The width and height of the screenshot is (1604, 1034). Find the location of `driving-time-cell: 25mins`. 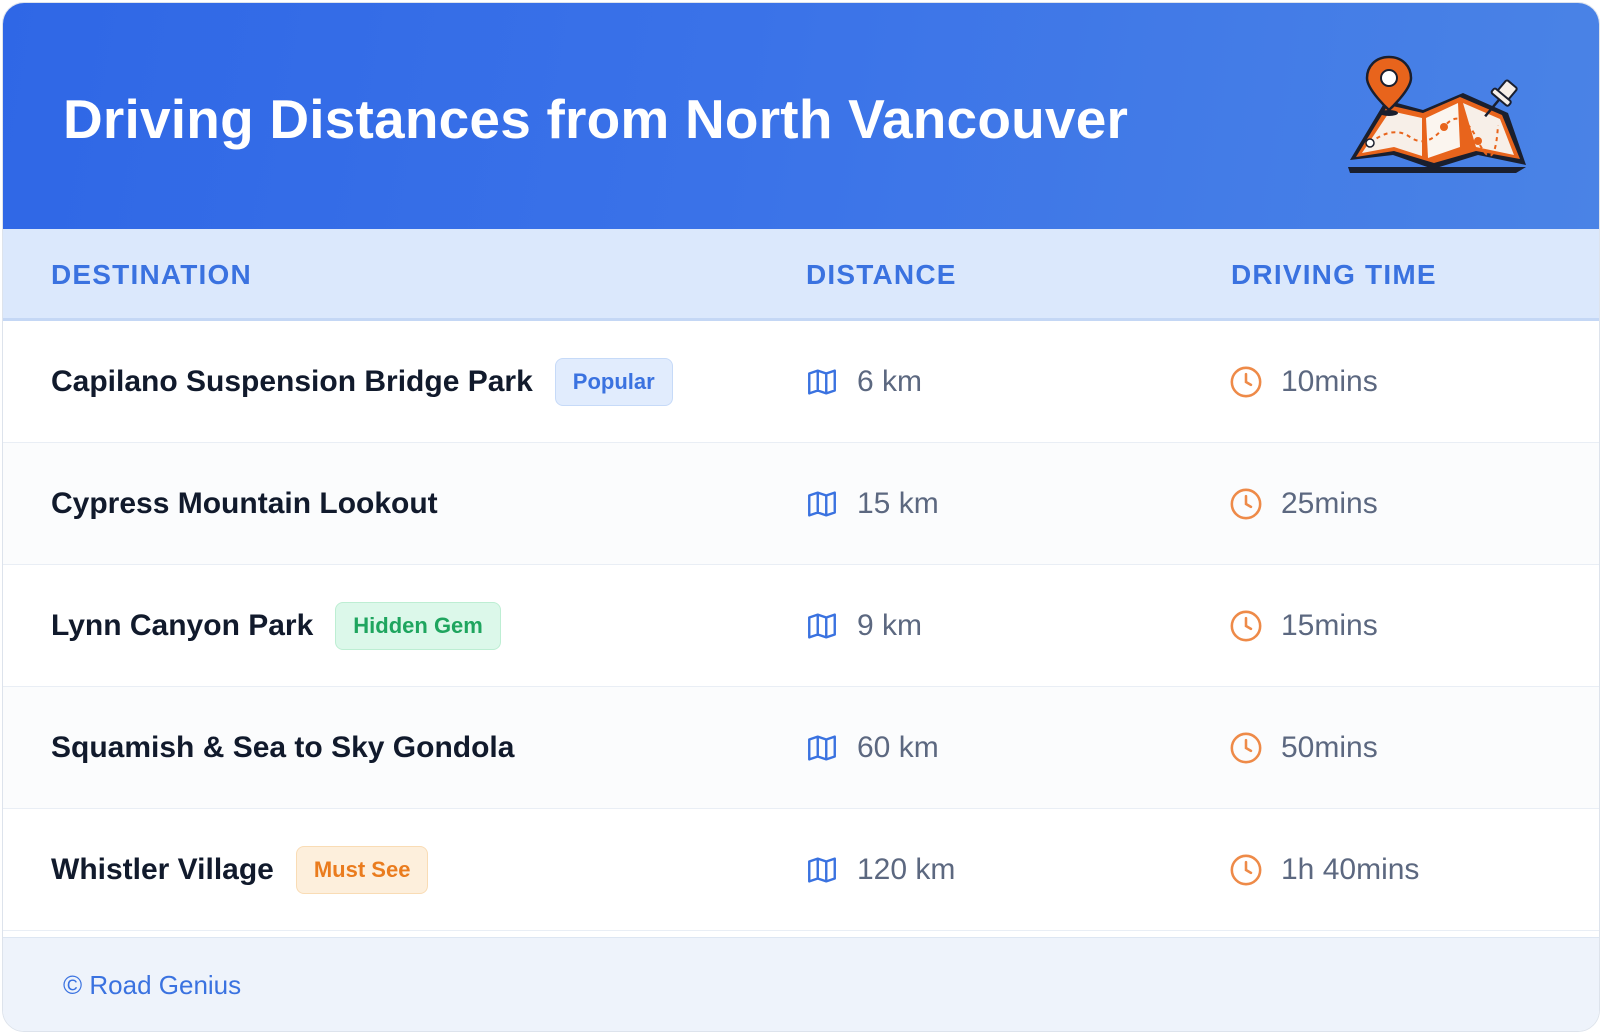

driving-time-cell: 25mins is located at coordinates (1303, 503).